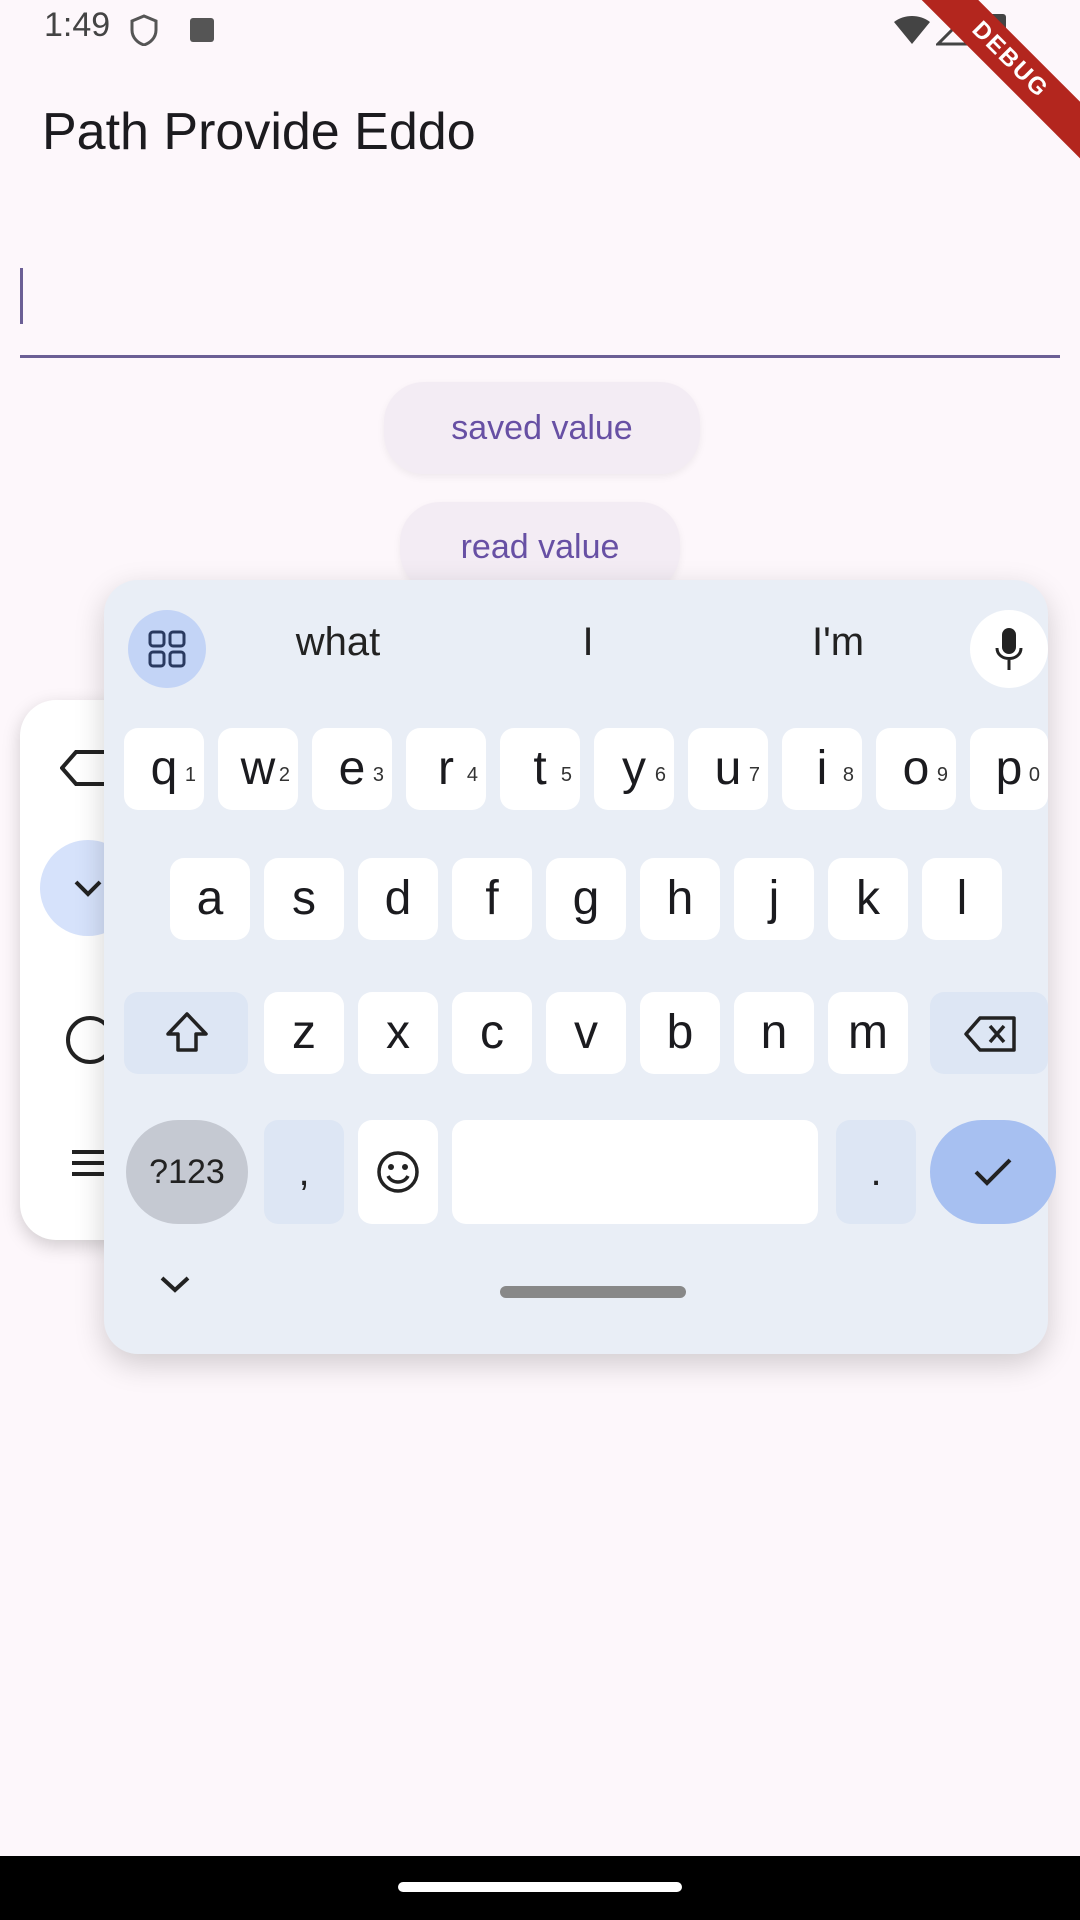  Describe the element at coordinates (175, 1286) in the screenshot. I see `chevron-down-icon` at that location.